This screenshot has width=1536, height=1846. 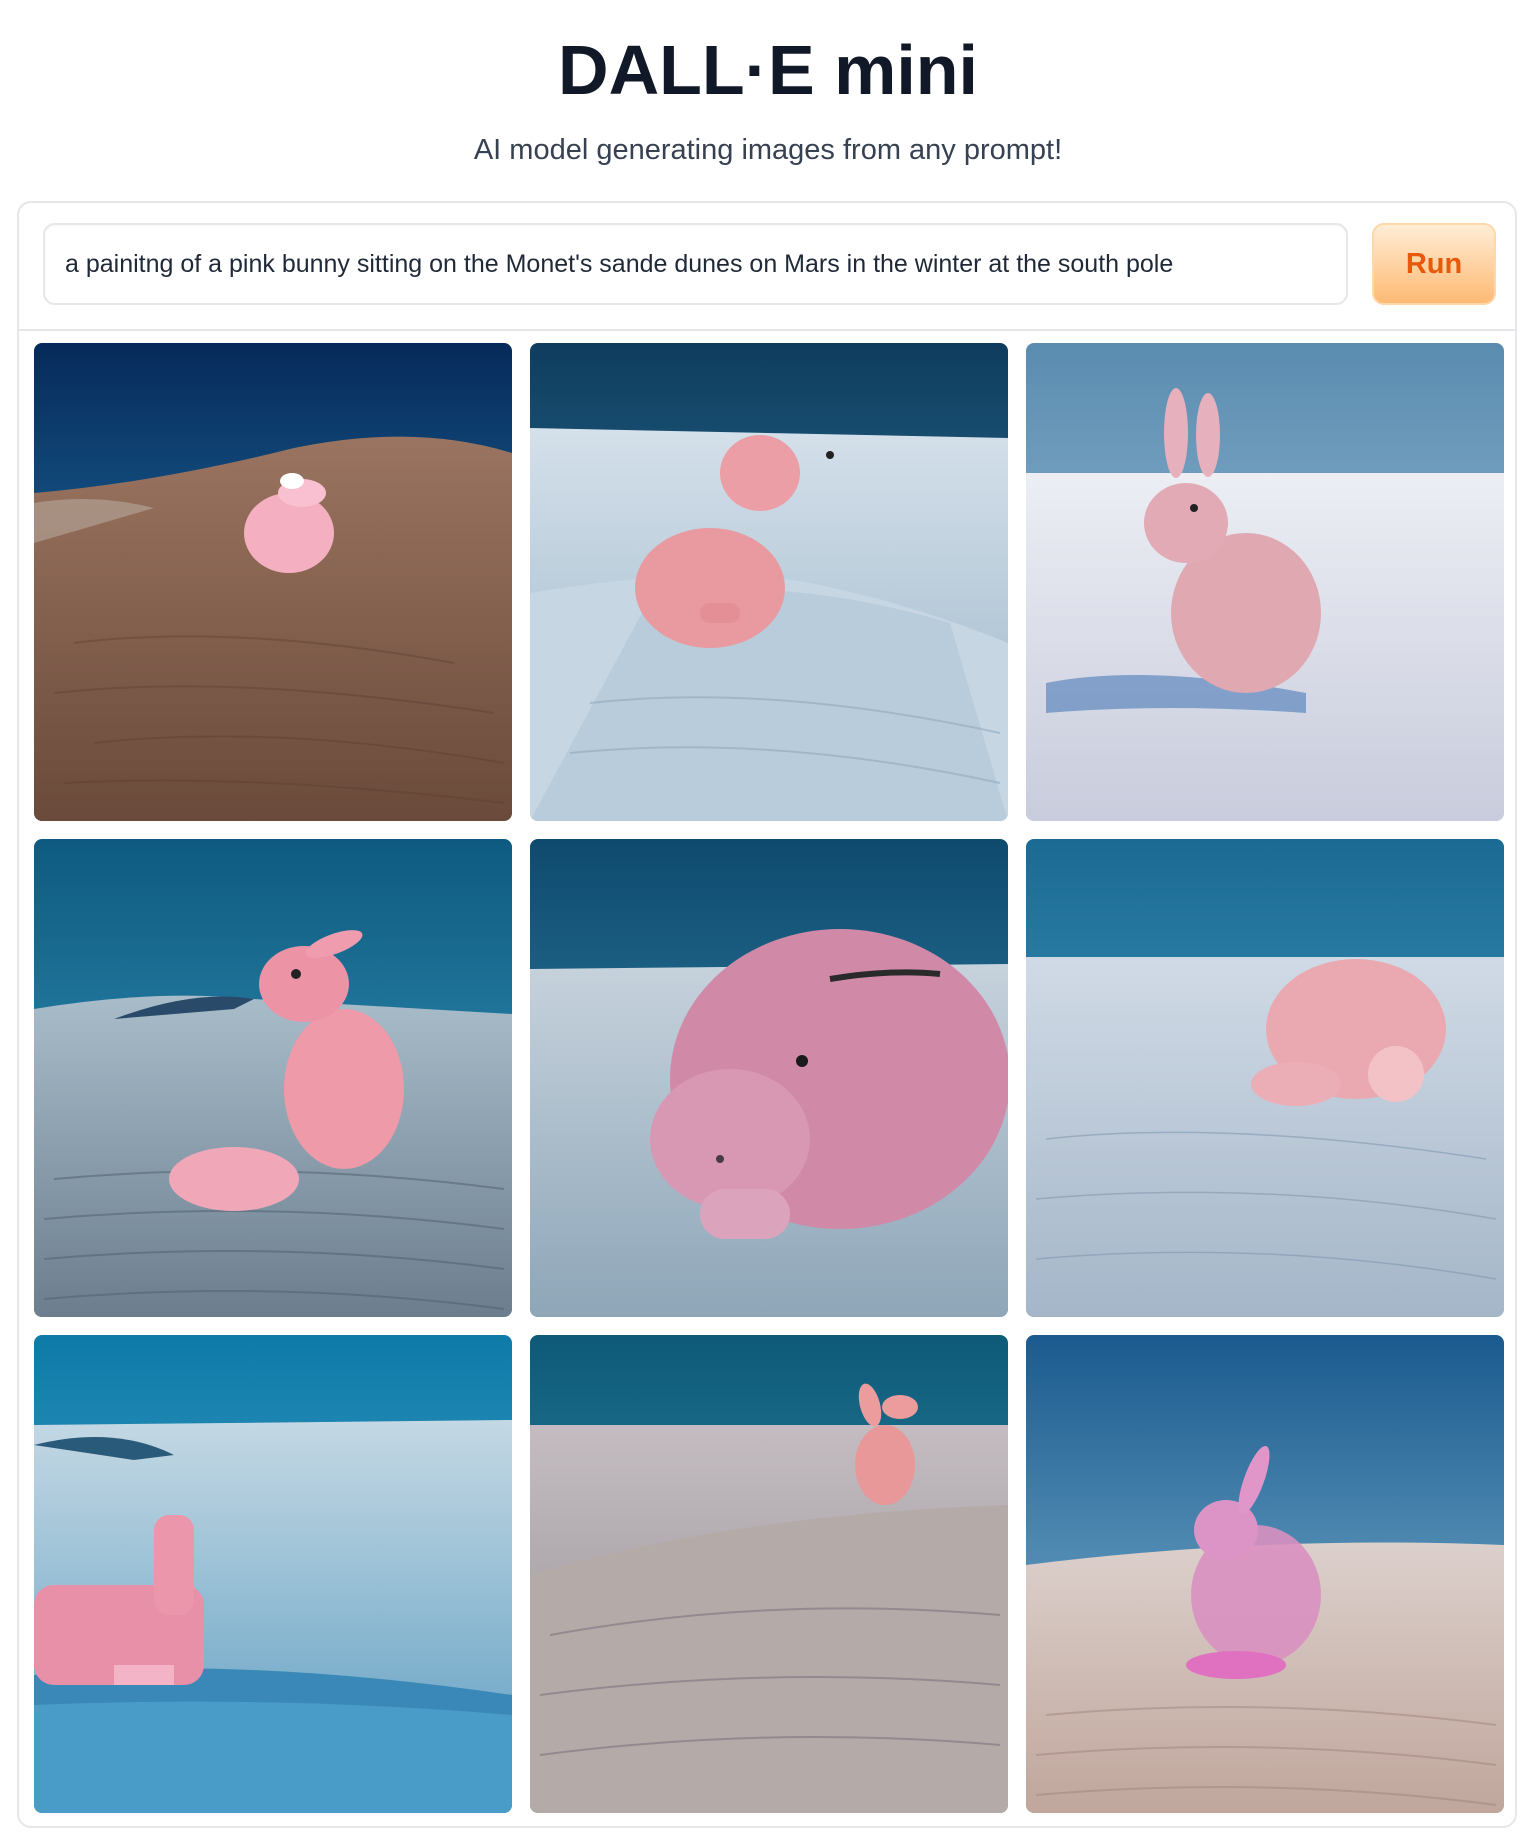 I want to click on page-title: DALL·E mini, so click(x=768, y=70).